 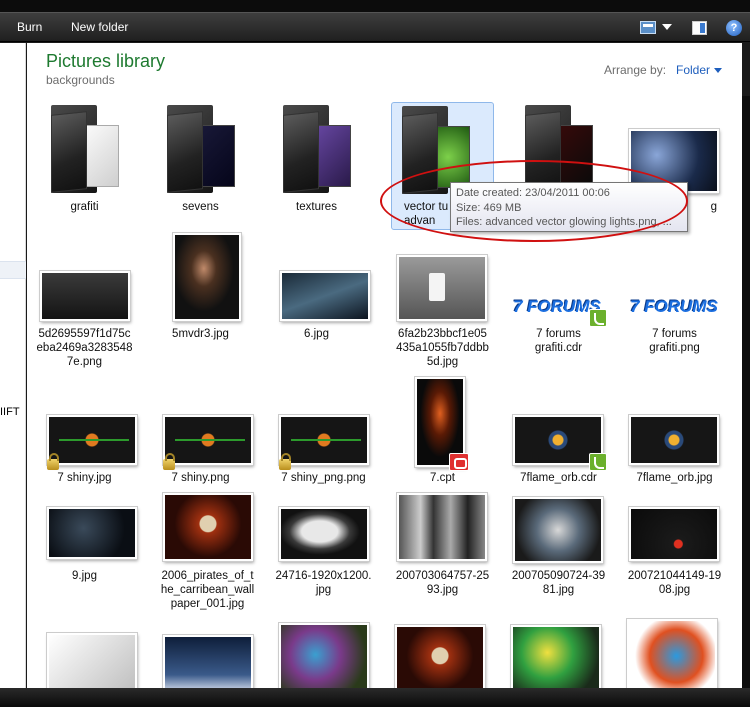 I want to click on item-name: 7 shiny.png, so click(x=200, y=478).